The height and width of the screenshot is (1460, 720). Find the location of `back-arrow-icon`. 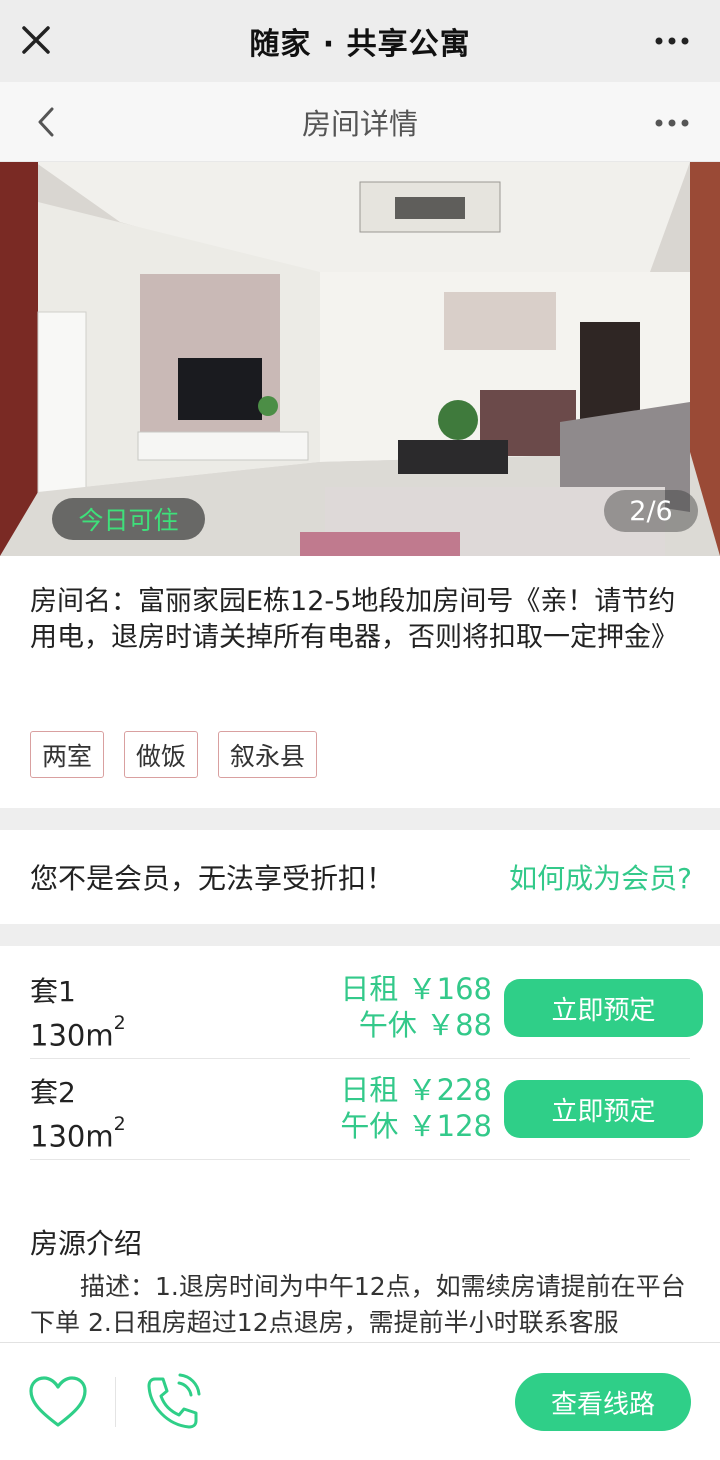

back-arrow-icon is located at coordinates (46, 122).